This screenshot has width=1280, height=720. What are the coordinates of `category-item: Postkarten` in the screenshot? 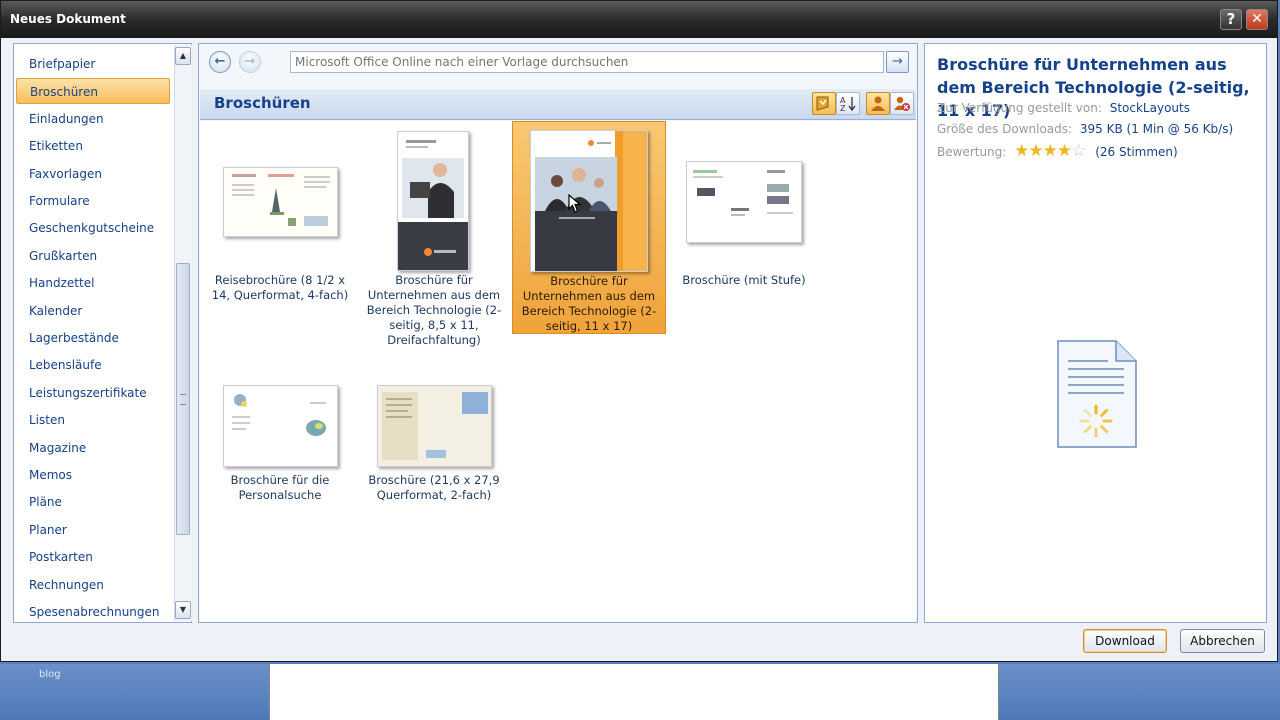 It's located at (93, 557).